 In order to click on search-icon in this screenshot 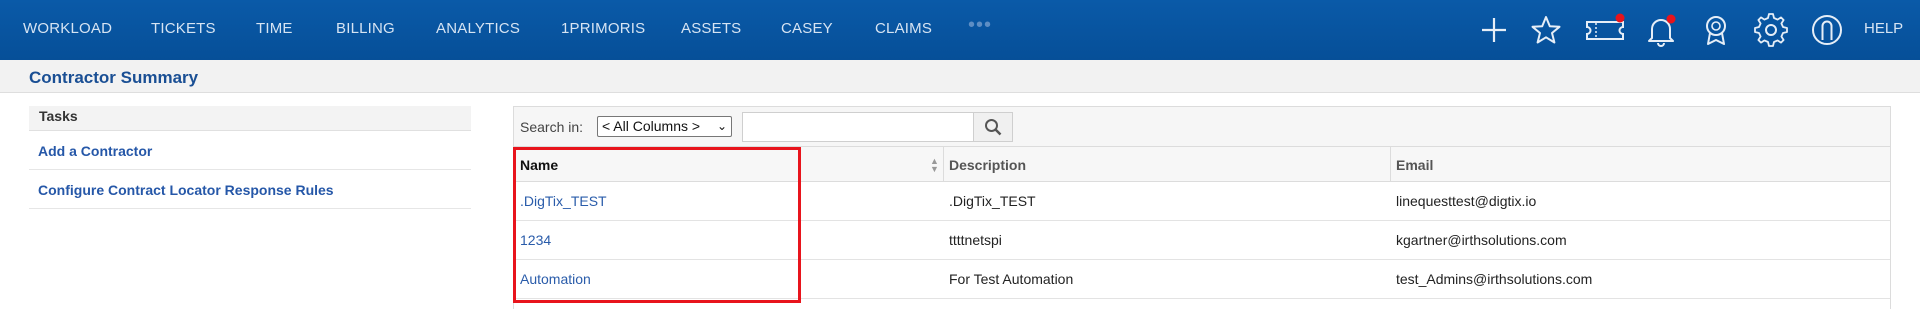, I will do `click(993, 127)`.